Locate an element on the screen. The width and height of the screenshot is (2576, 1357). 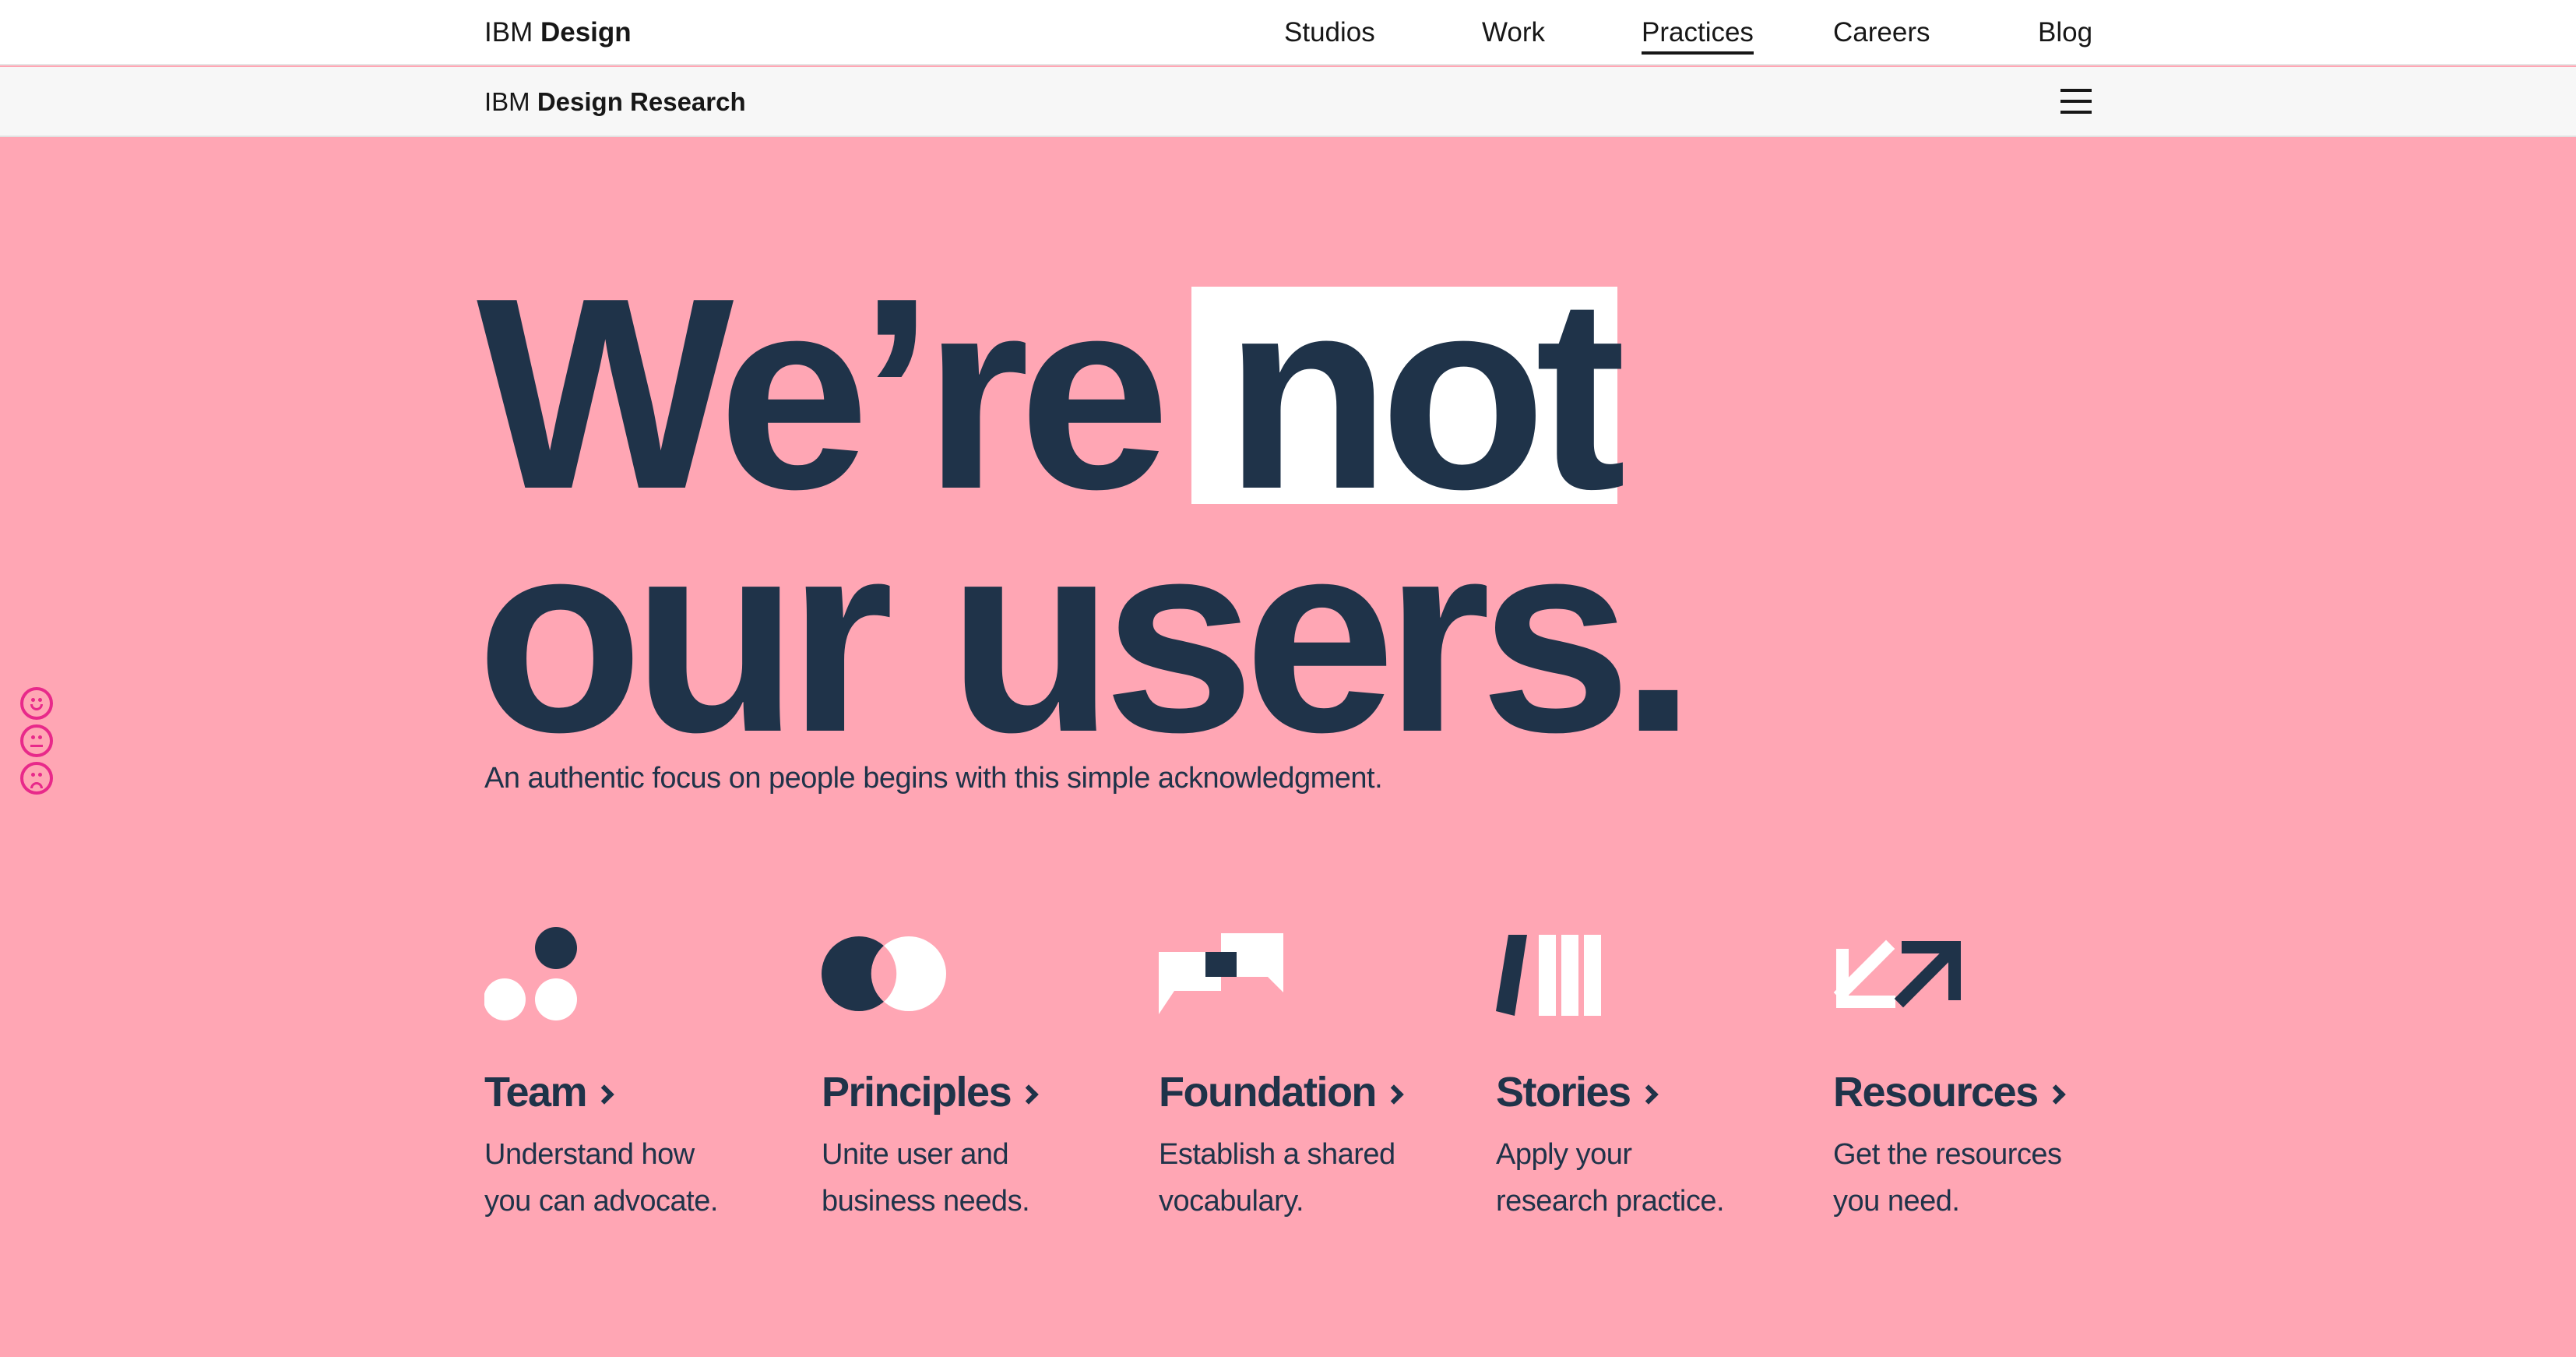
hamburger-menu-icon is located at coordinates (2076, 101).